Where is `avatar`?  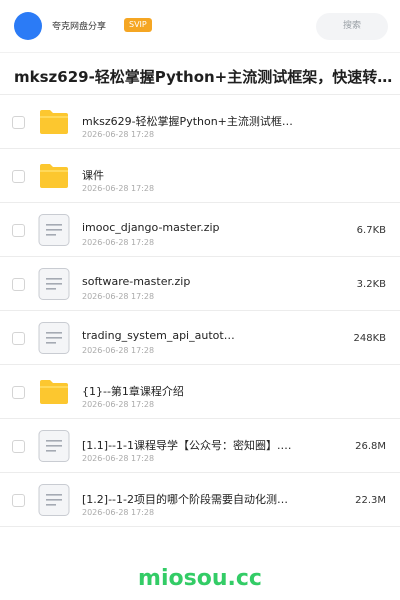
avatar is located at coordinates (28, 26).